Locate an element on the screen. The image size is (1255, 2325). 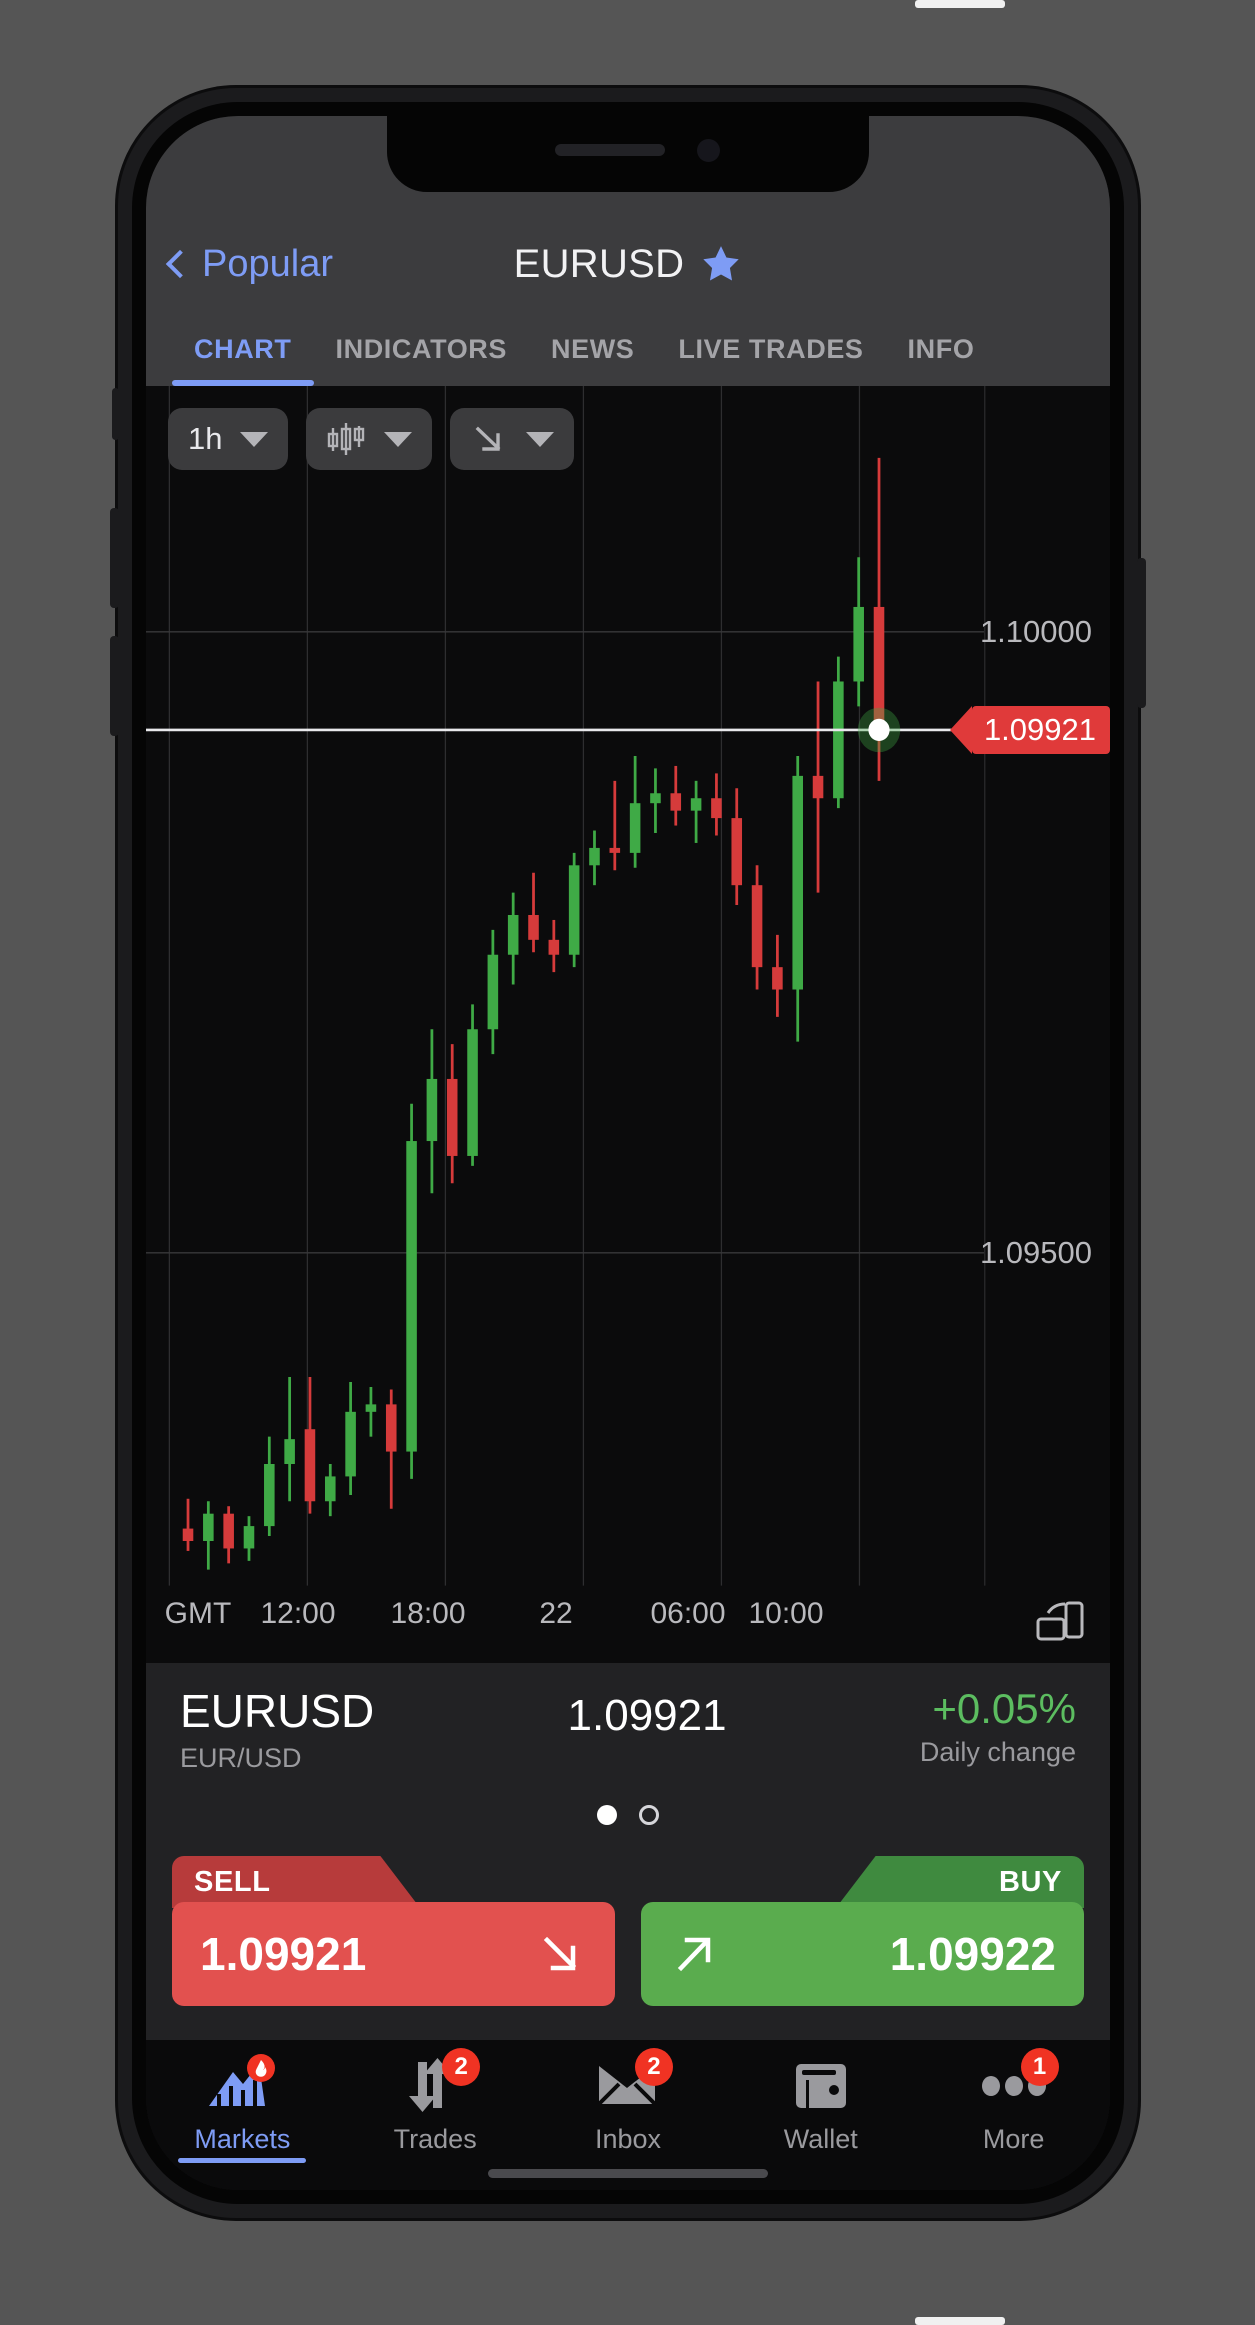
more-icon-wrap: 1 is located at coordinates (1017, 2082).